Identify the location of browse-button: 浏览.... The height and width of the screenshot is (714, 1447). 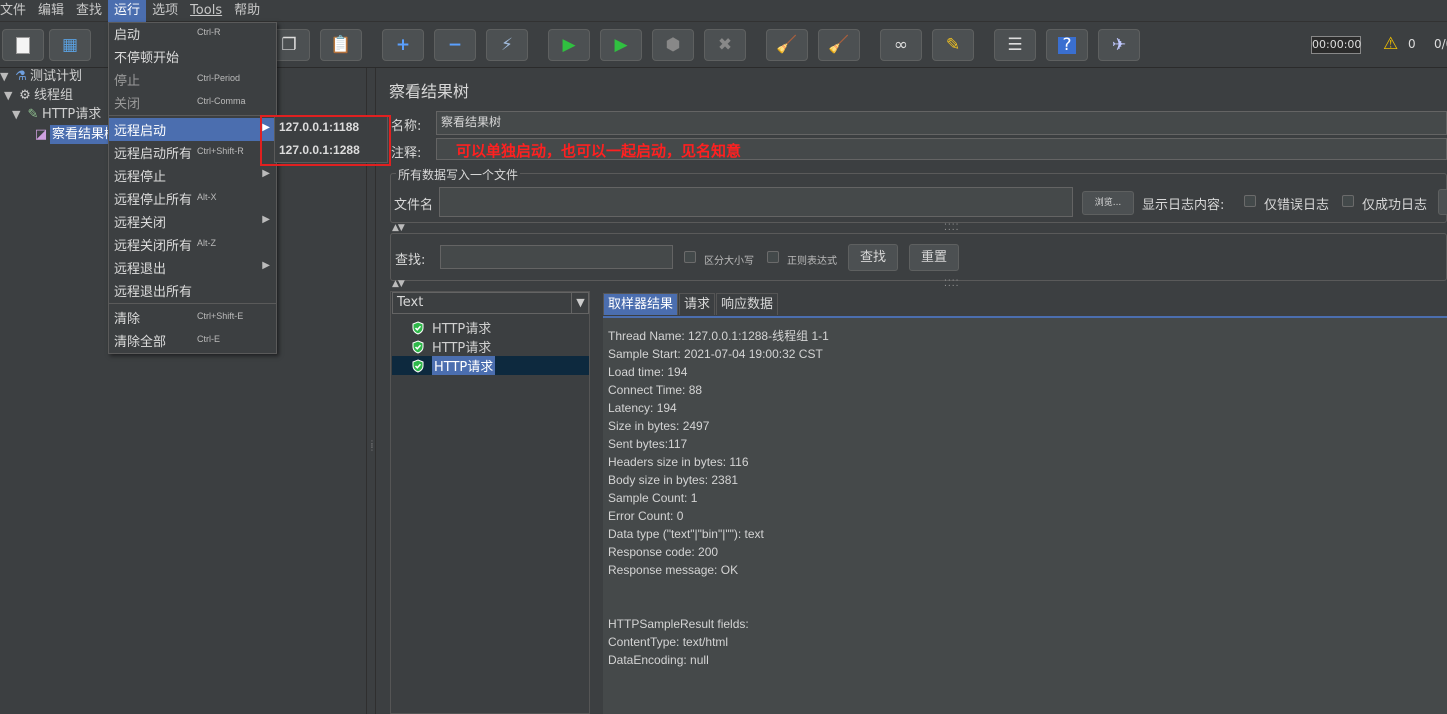
(1108, 203).